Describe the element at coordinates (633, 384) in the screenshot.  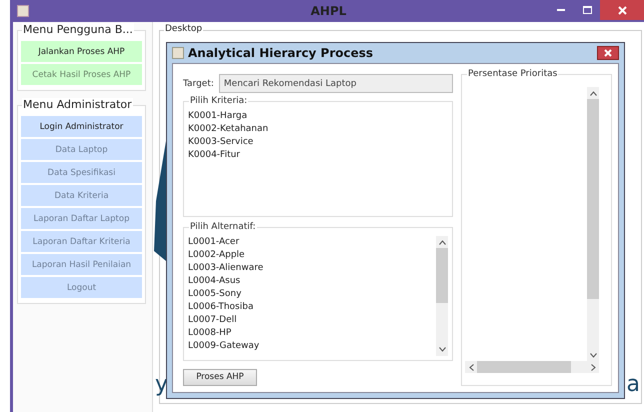
I see `wallpaper-text: a` at that location.